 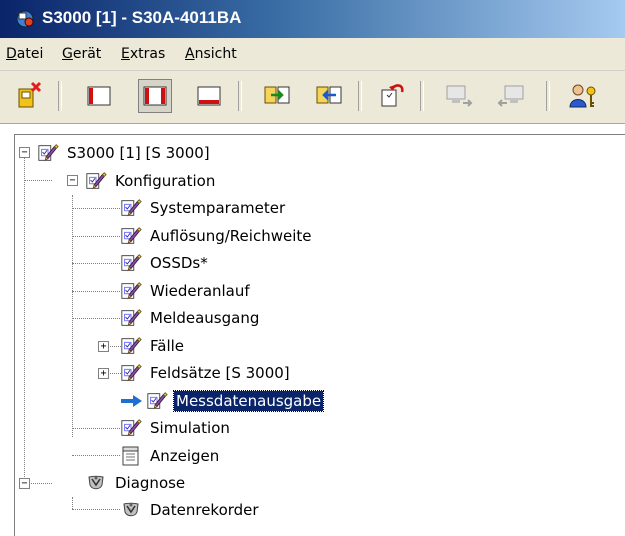 I want to click on disconnect-button, so click(x=29, y=96).